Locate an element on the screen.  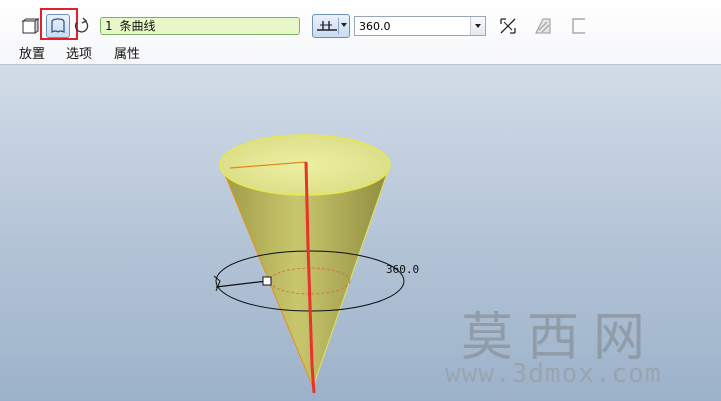
solid-icon is located at coordinates (30, 26).